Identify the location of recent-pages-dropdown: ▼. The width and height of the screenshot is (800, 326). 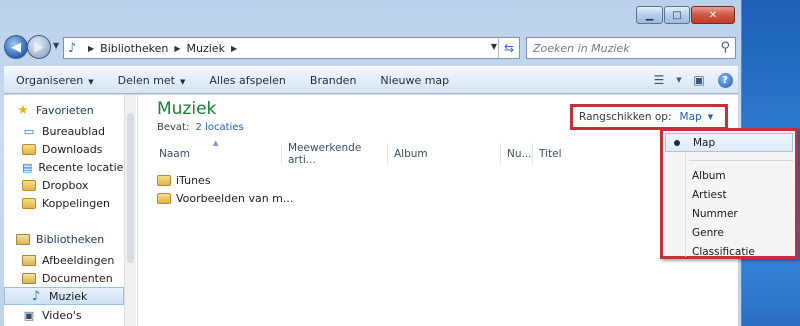
(56, 45).